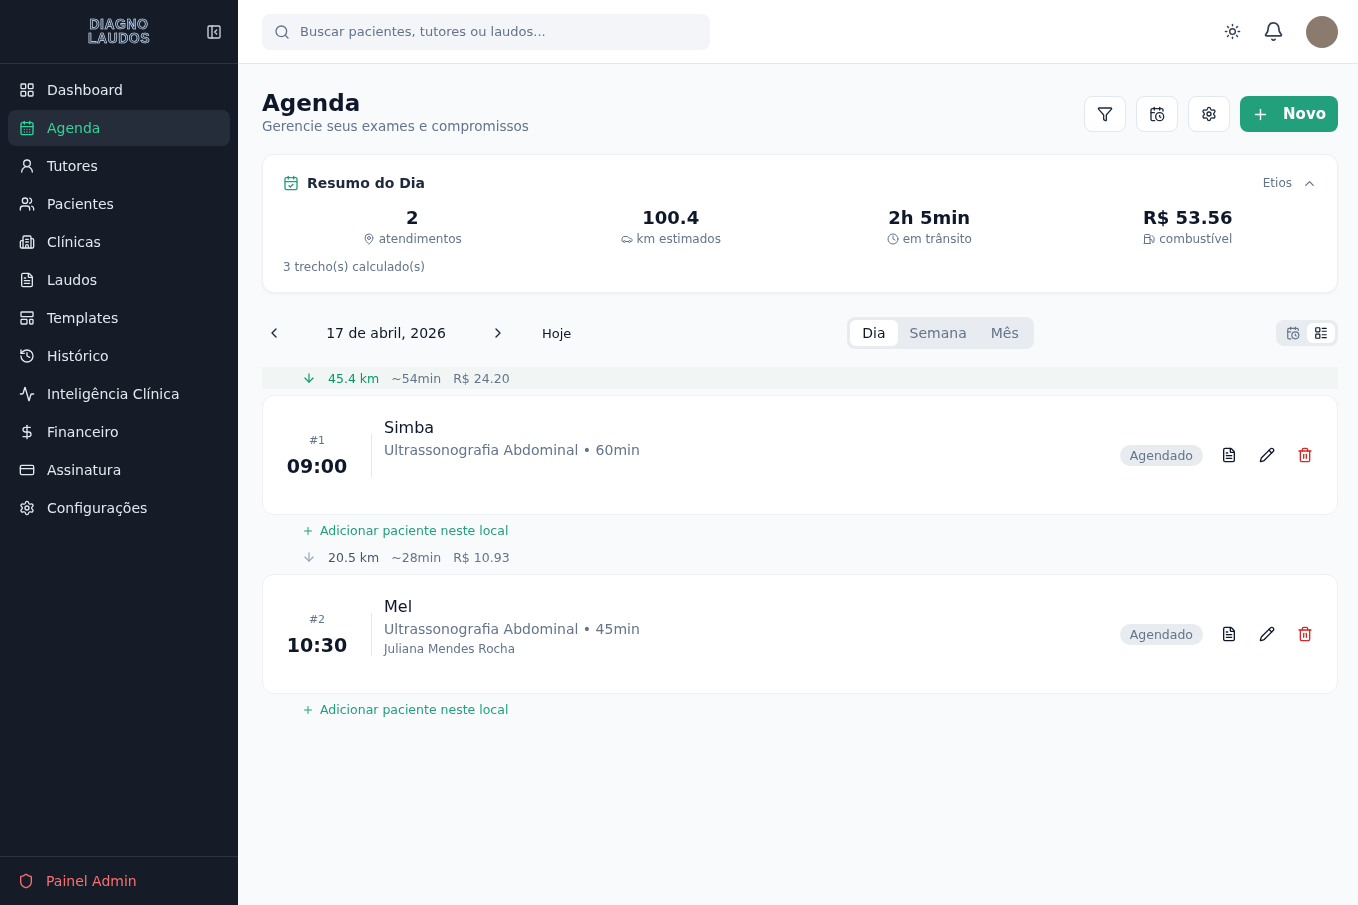 The image size is (1358, 905). Describe the element at coordinates (312, 103) in the screenshot. I see `page-title: Agenda` at that location.